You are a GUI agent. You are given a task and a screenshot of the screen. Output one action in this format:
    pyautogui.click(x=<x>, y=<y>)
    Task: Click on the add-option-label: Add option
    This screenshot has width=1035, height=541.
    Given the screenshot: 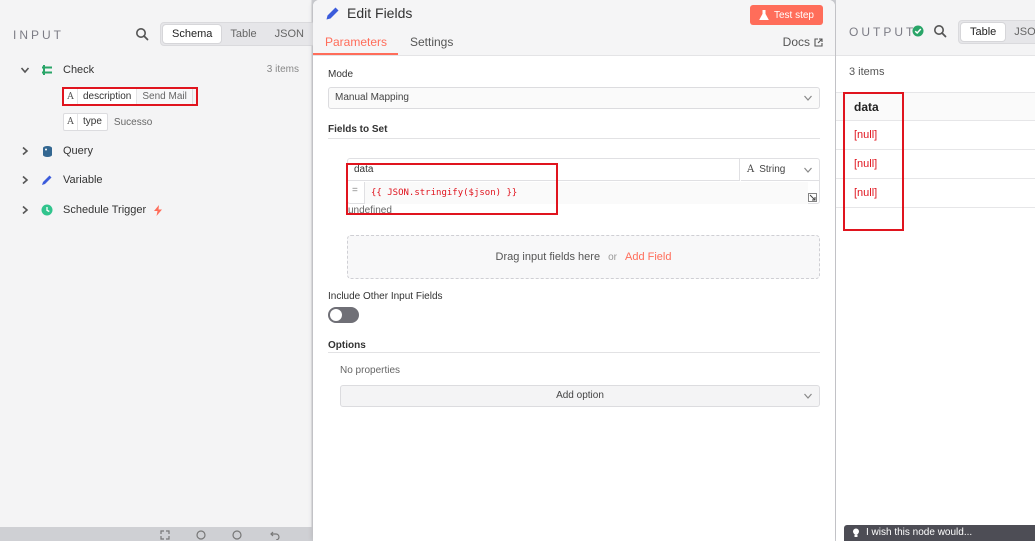 What is the action you would take?
    pyautogui.click(x=580, y=395)
    